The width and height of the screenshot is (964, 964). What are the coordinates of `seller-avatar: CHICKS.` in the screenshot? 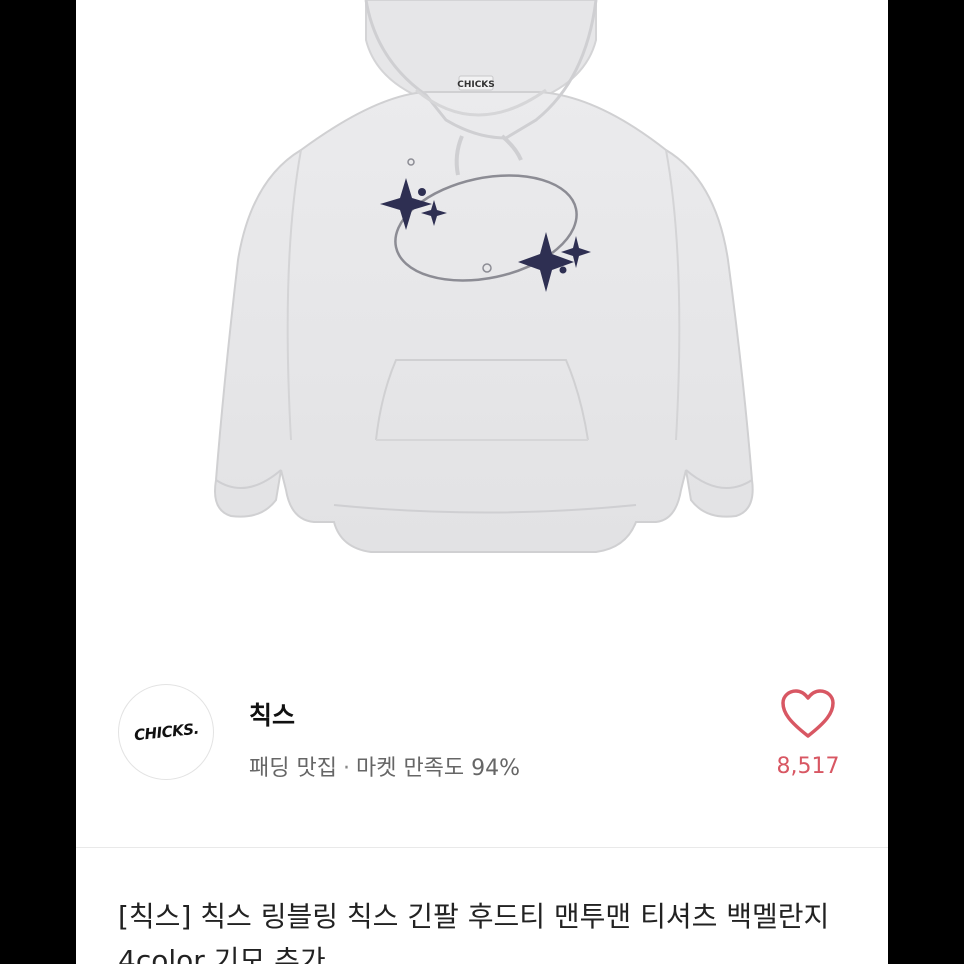 It's located at (166, 732).